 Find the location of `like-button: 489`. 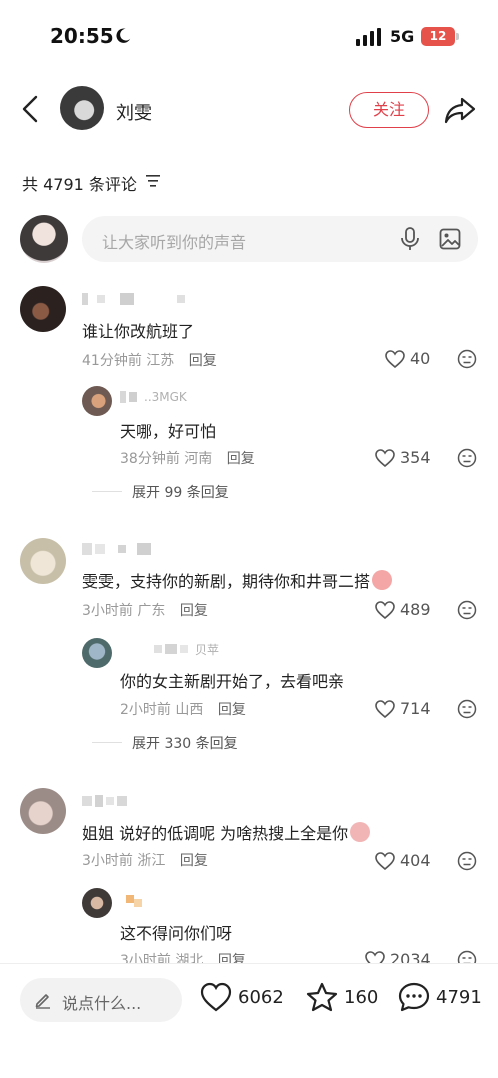

like-button: 489 is located at coordinates (403, 609).